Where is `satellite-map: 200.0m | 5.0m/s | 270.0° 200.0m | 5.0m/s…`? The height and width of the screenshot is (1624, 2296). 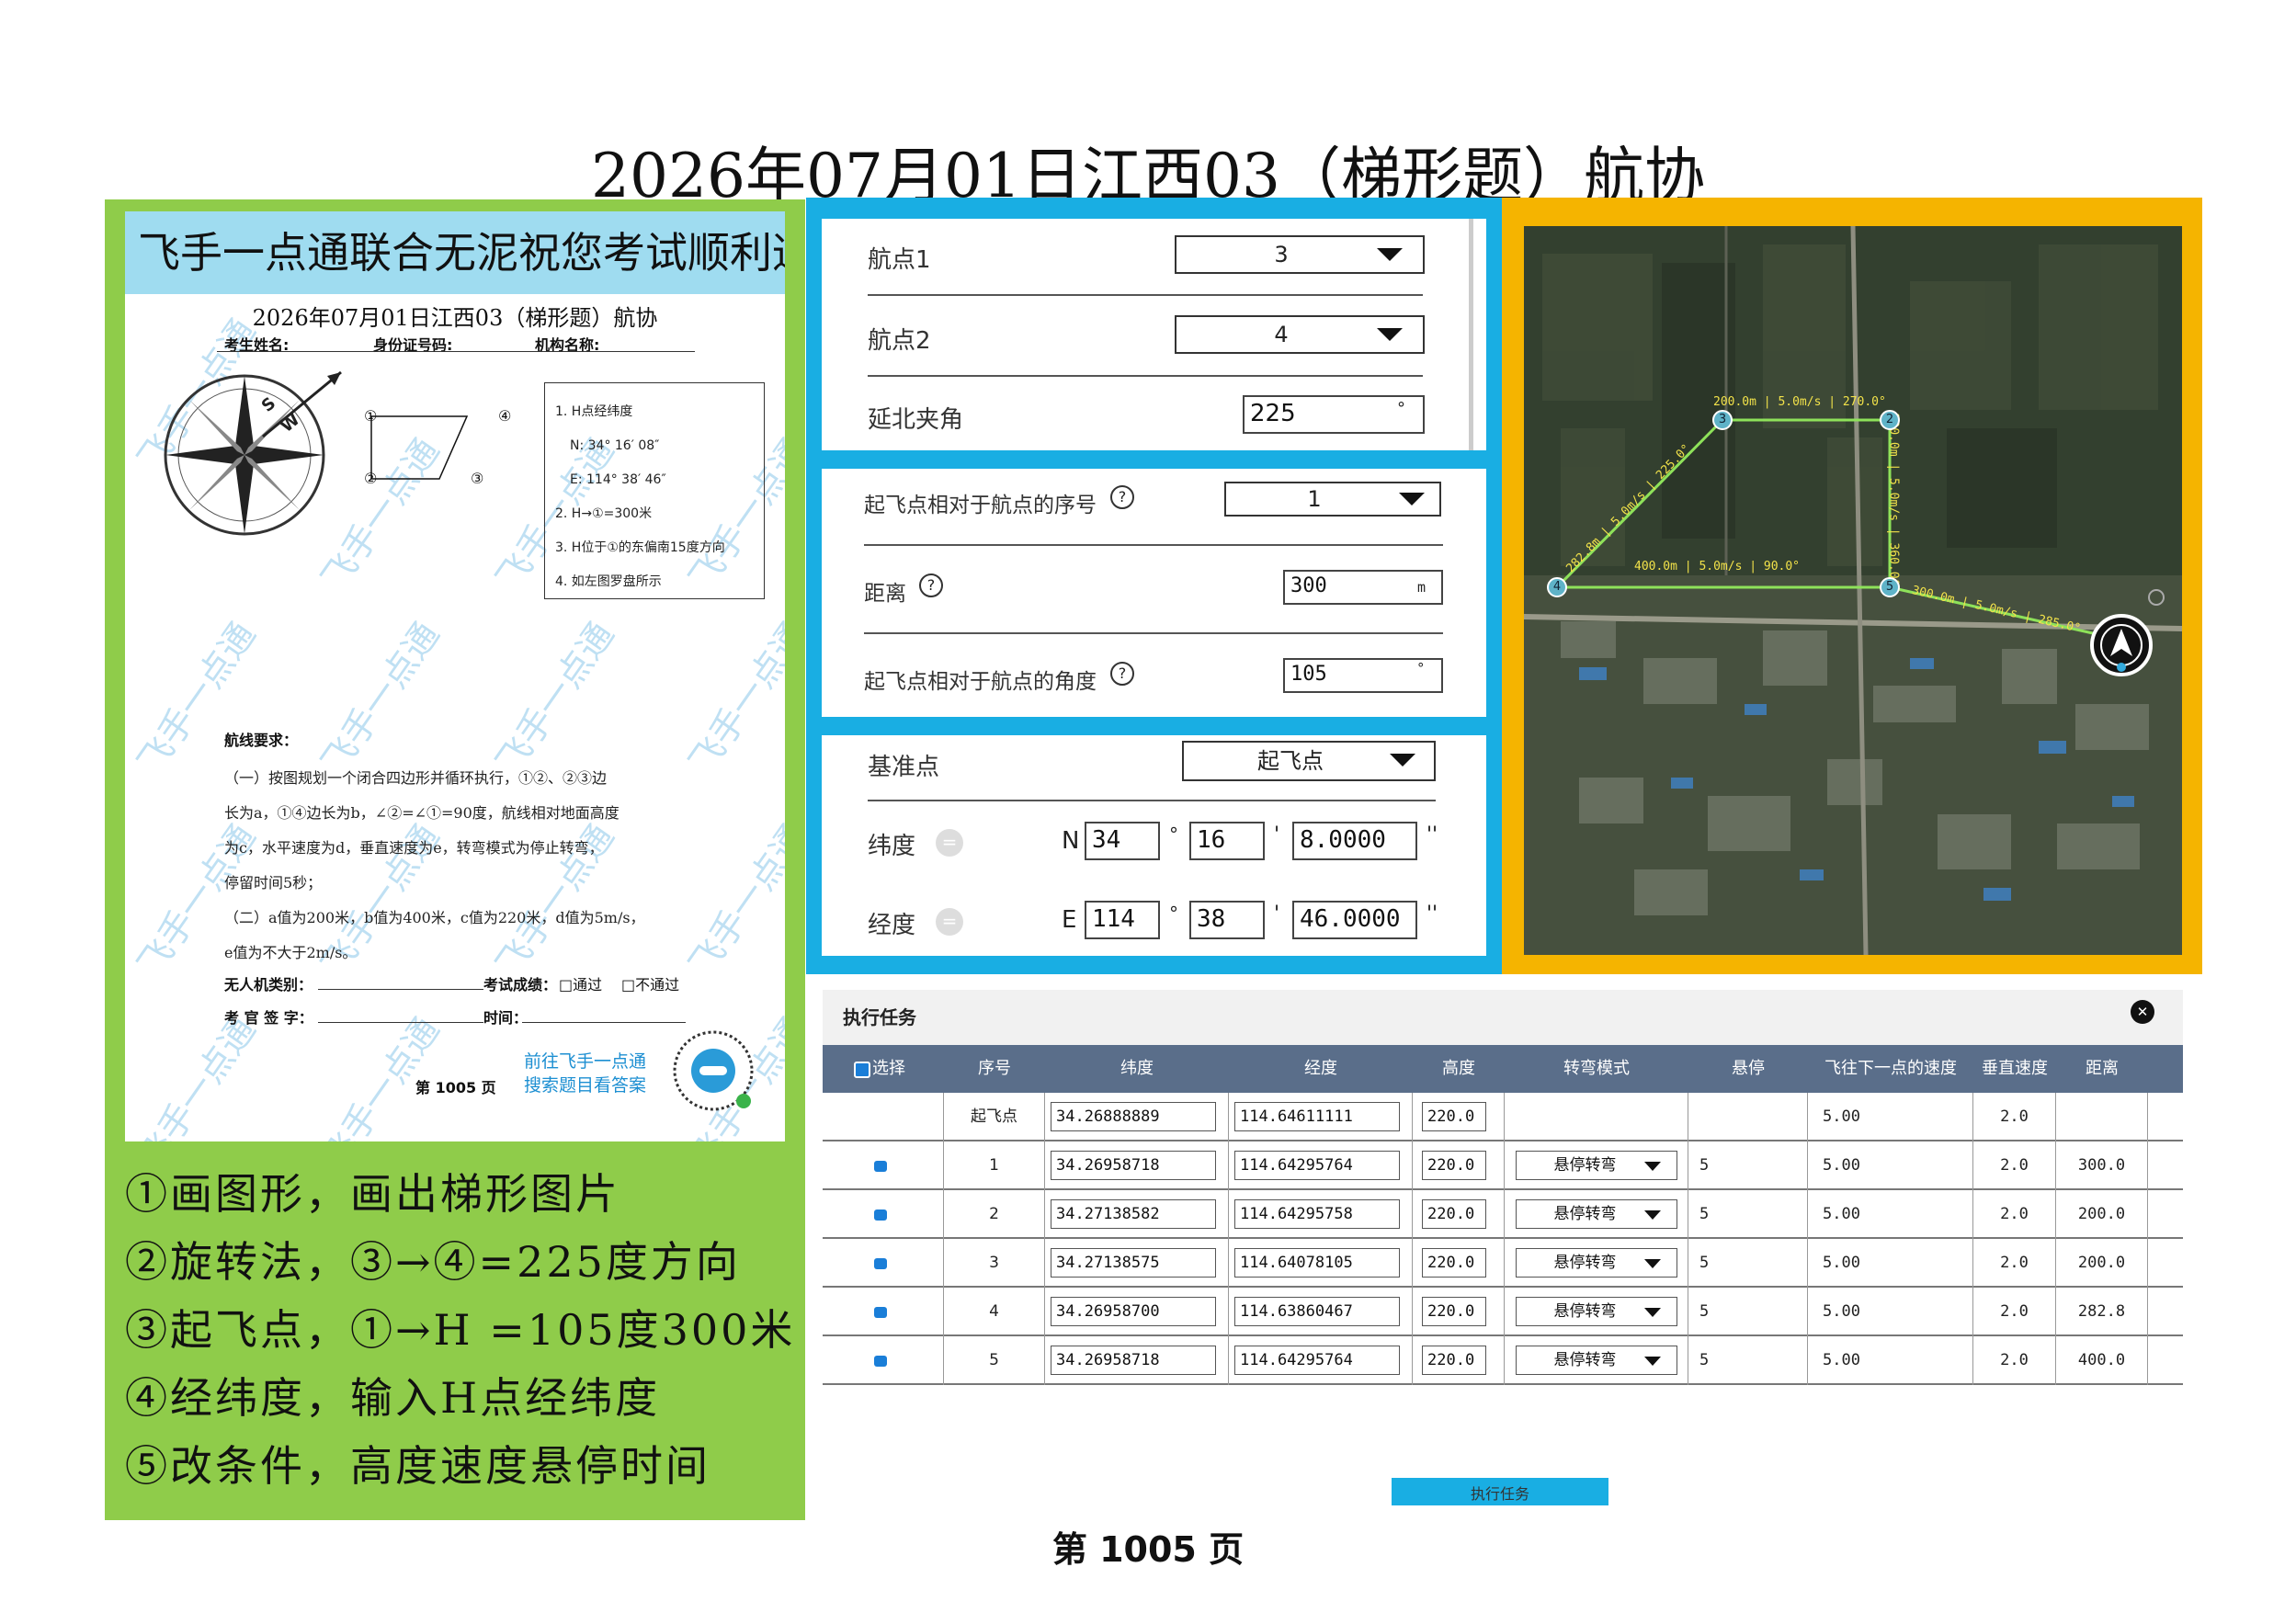 satellite-map: 200.0m | 5.0m/s | 270.0° 200.0m | 5.0m/s… is located at coordinates (1853, 591).